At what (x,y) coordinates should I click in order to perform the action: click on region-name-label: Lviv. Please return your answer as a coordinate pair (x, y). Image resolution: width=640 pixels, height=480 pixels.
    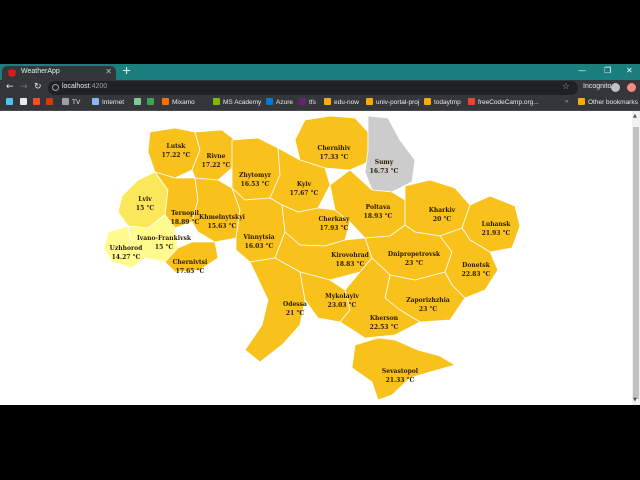
    Looking at the image, I should click on (145, 199).